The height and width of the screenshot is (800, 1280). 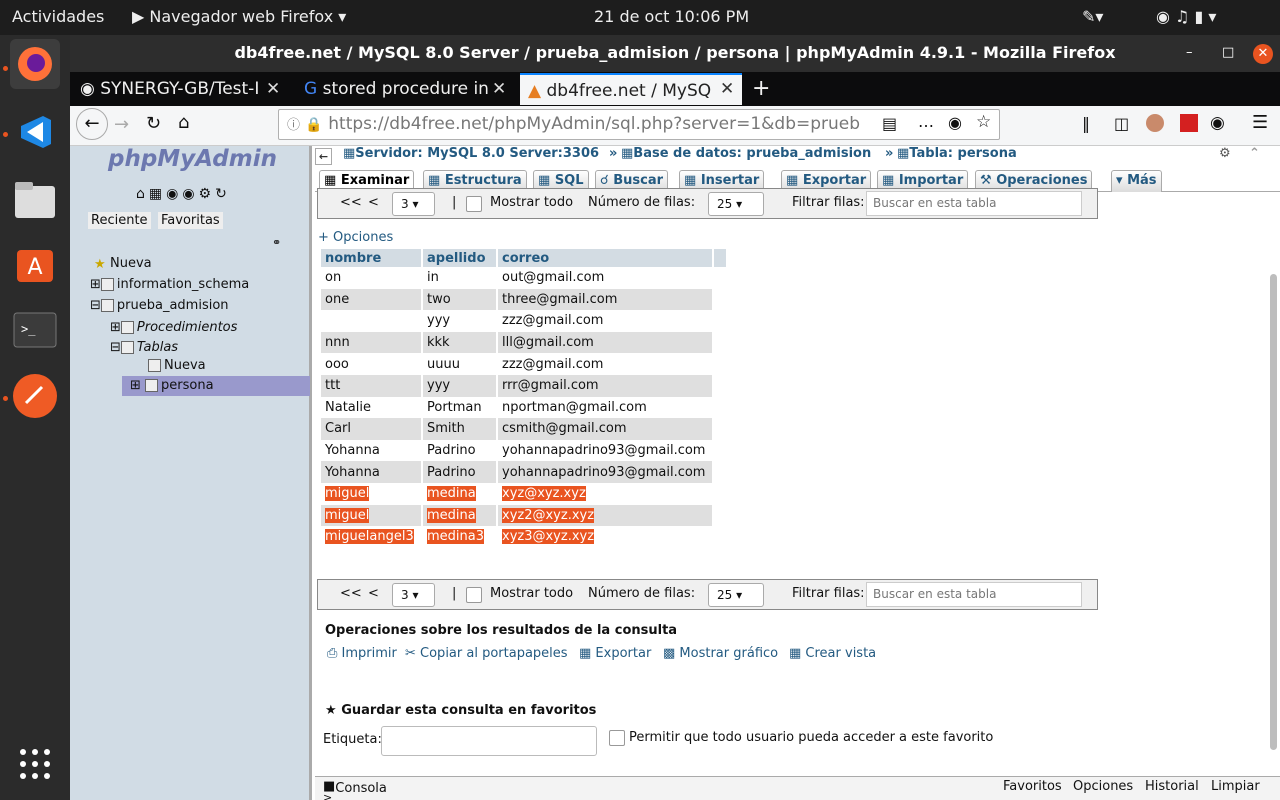 I want to click on table-cell: xyz3@xyz.xyz, so click(x=605, y=537).